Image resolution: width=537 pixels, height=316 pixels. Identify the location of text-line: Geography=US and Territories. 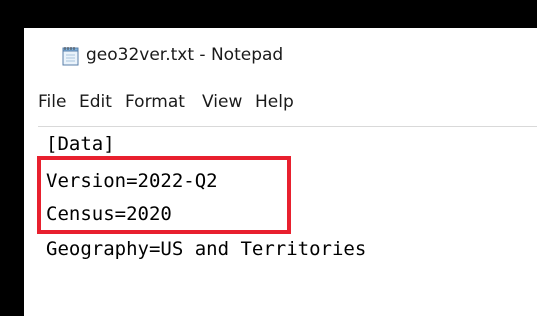
(206, 249).